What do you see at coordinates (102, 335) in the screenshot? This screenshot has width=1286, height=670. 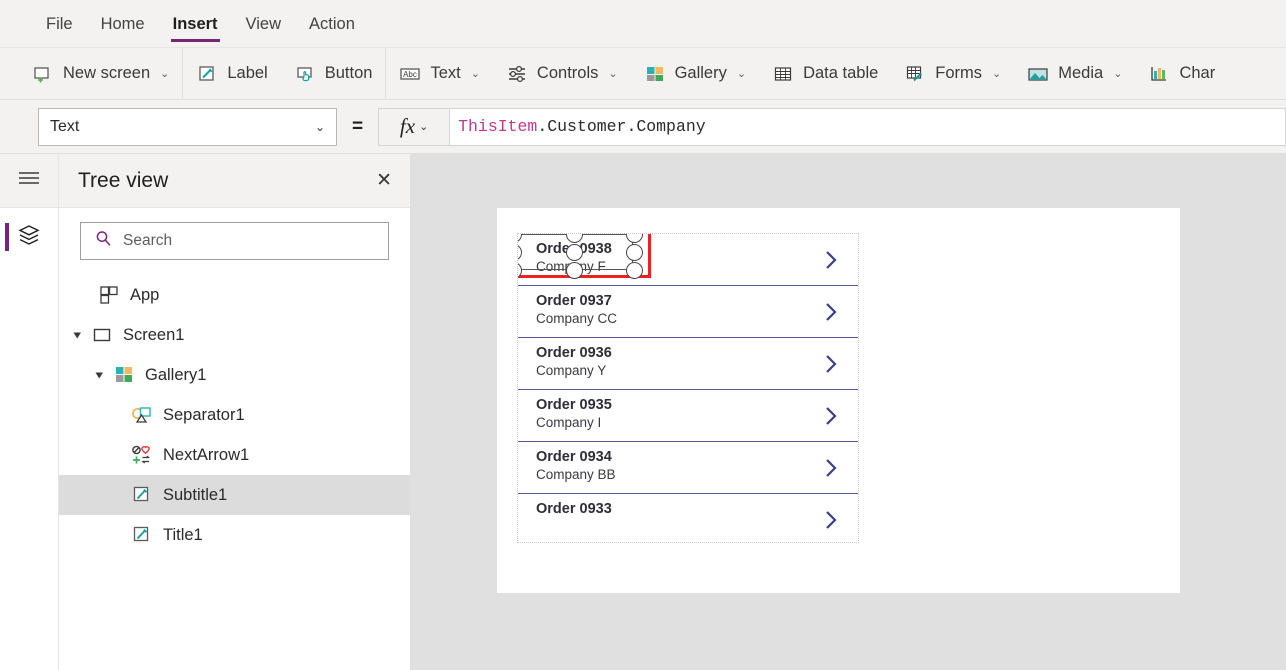 I see `screen-icon` at bounding box center [102, 335].